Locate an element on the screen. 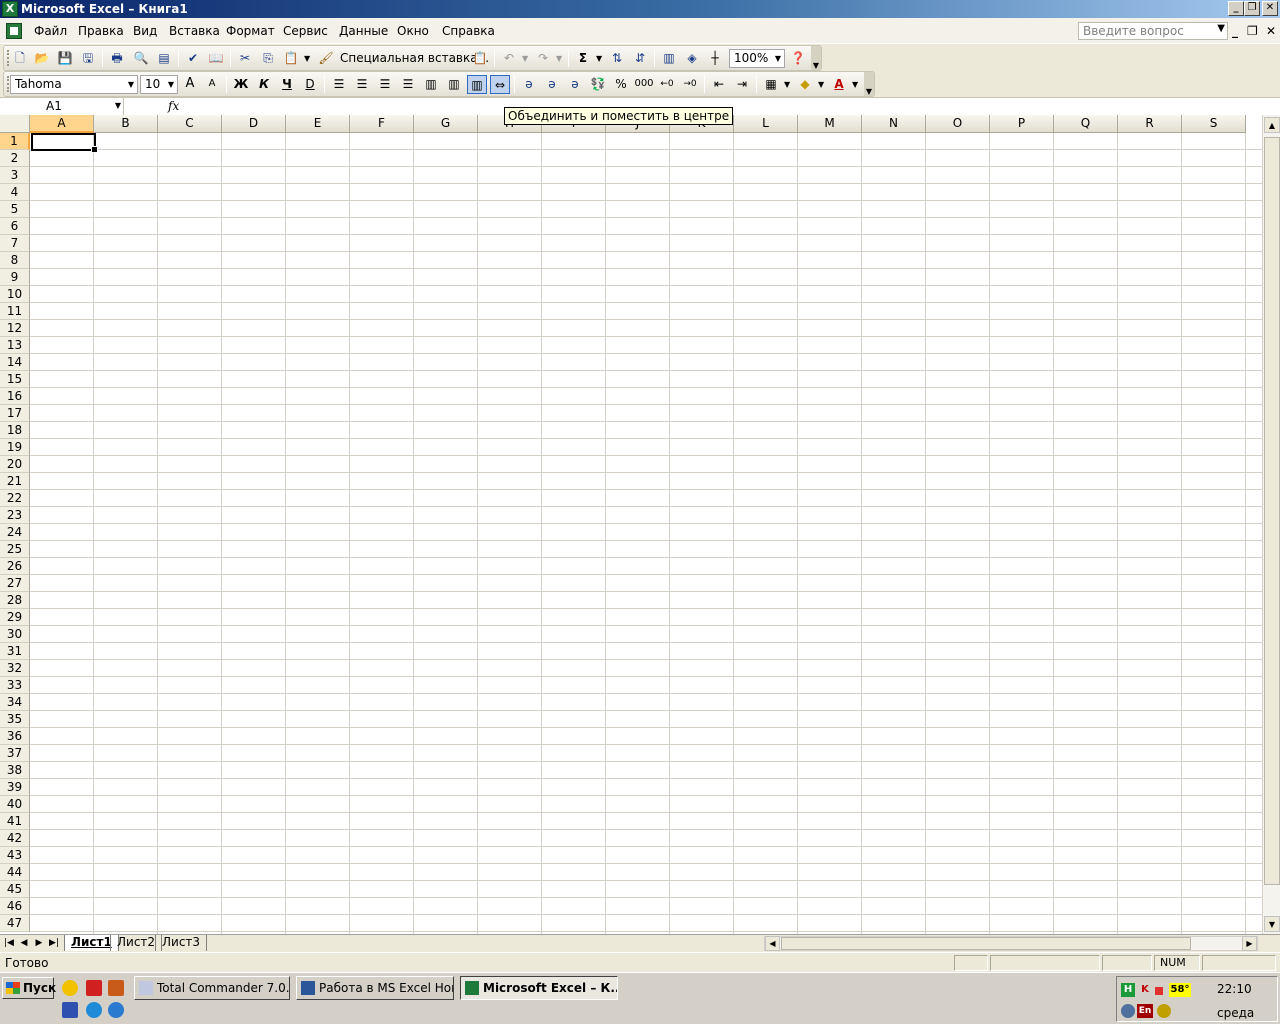  row-header-32: 32 is located at coordinates (15, 668).